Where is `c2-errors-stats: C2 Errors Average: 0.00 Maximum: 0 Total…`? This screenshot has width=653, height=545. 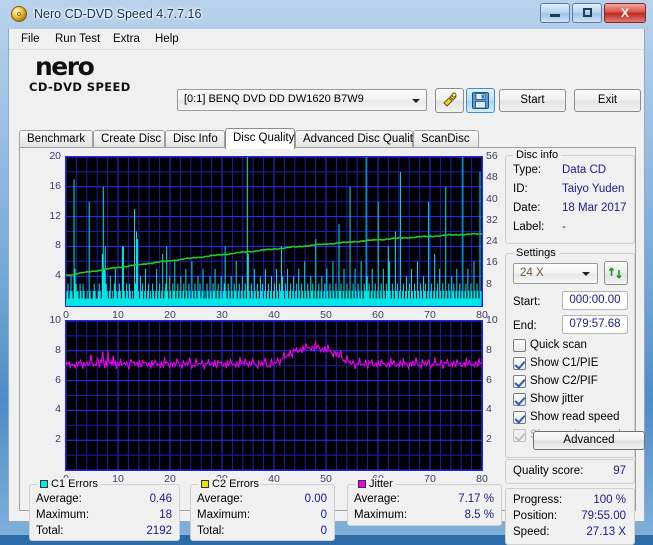 c2-errors-stats: C2 Errors Average: 0.00 Maximum: 0 Total… is located at coordinates (262, 509).